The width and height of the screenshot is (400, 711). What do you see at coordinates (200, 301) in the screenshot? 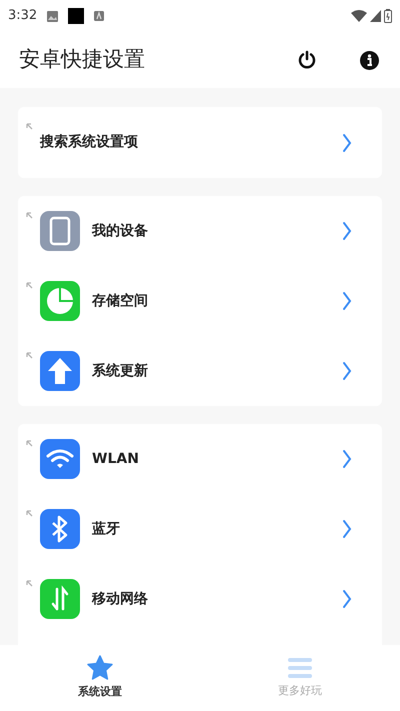
I see `settings-row: 存储空间` at bounding box center [200, 301].